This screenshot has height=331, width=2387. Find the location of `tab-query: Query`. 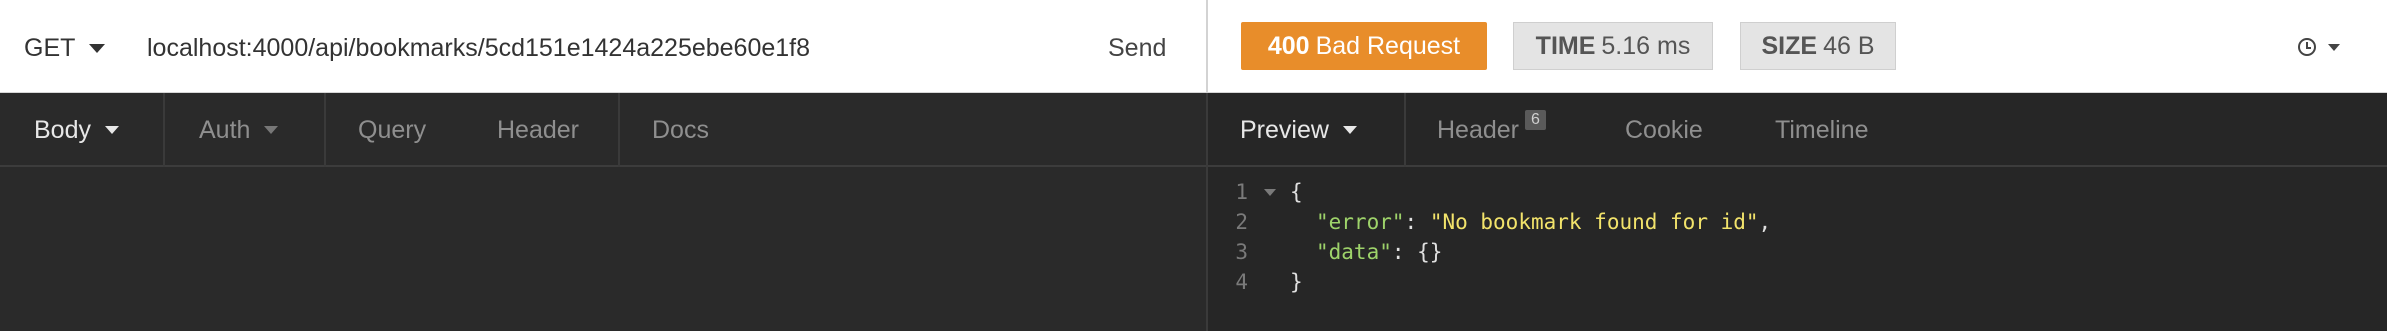

tab-query: Query is located at coordinates (392, 130).